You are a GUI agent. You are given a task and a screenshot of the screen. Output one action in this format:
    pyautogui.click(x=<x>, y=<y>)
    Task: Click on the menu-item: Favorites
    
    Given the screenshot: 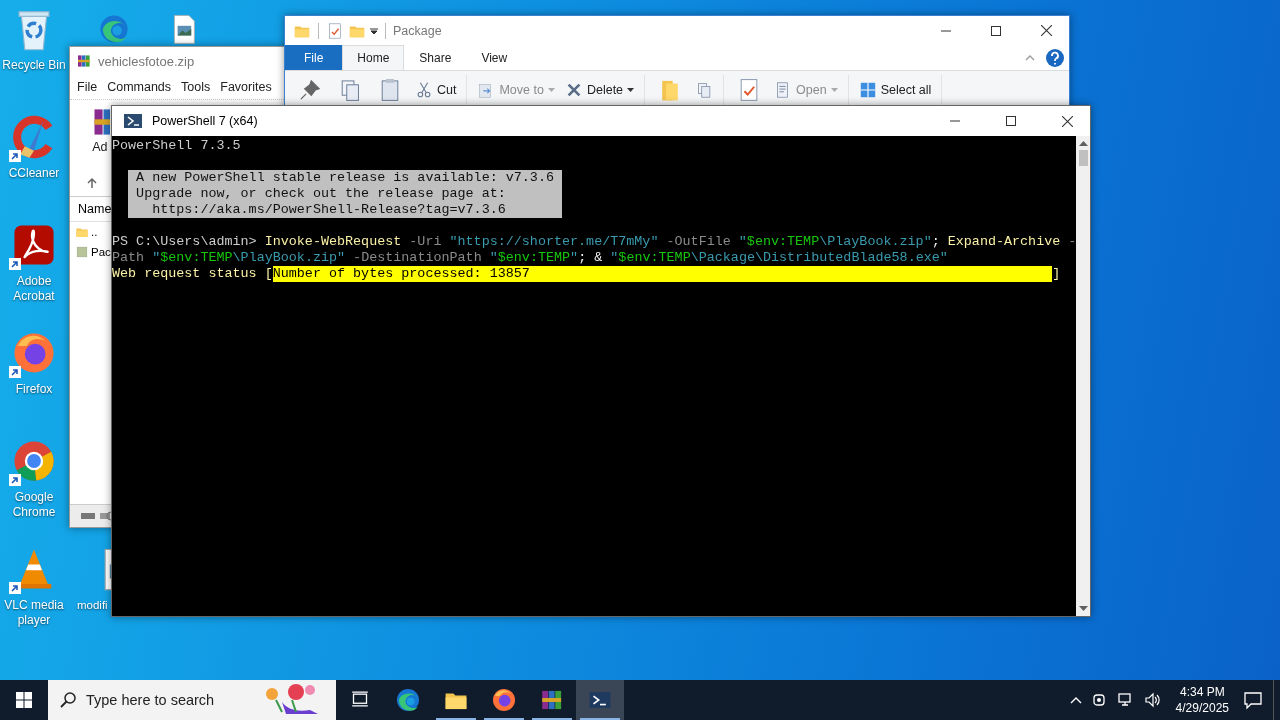 What is the action you would take?
    pyautogui.click(x=246, y=87)
    